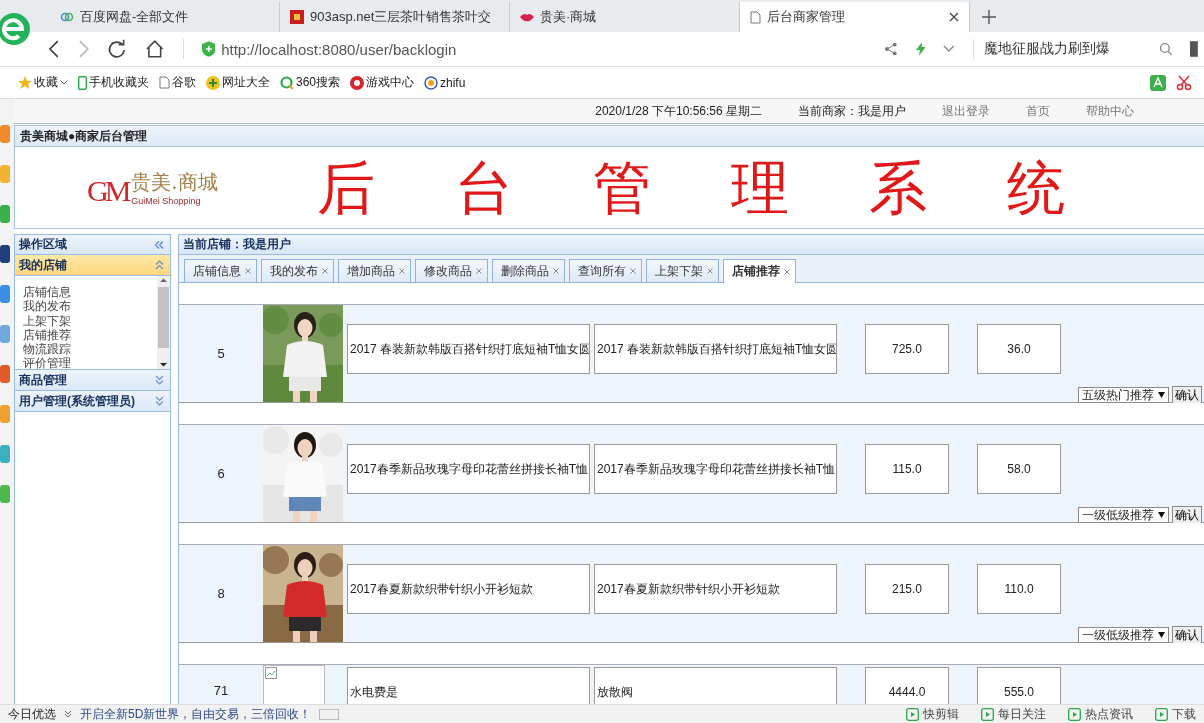 This screenshot has width=1204, height=723. Describe the element at coordinates (1175, 714) in the screenshot. I see `status-item: 下载` at that location.